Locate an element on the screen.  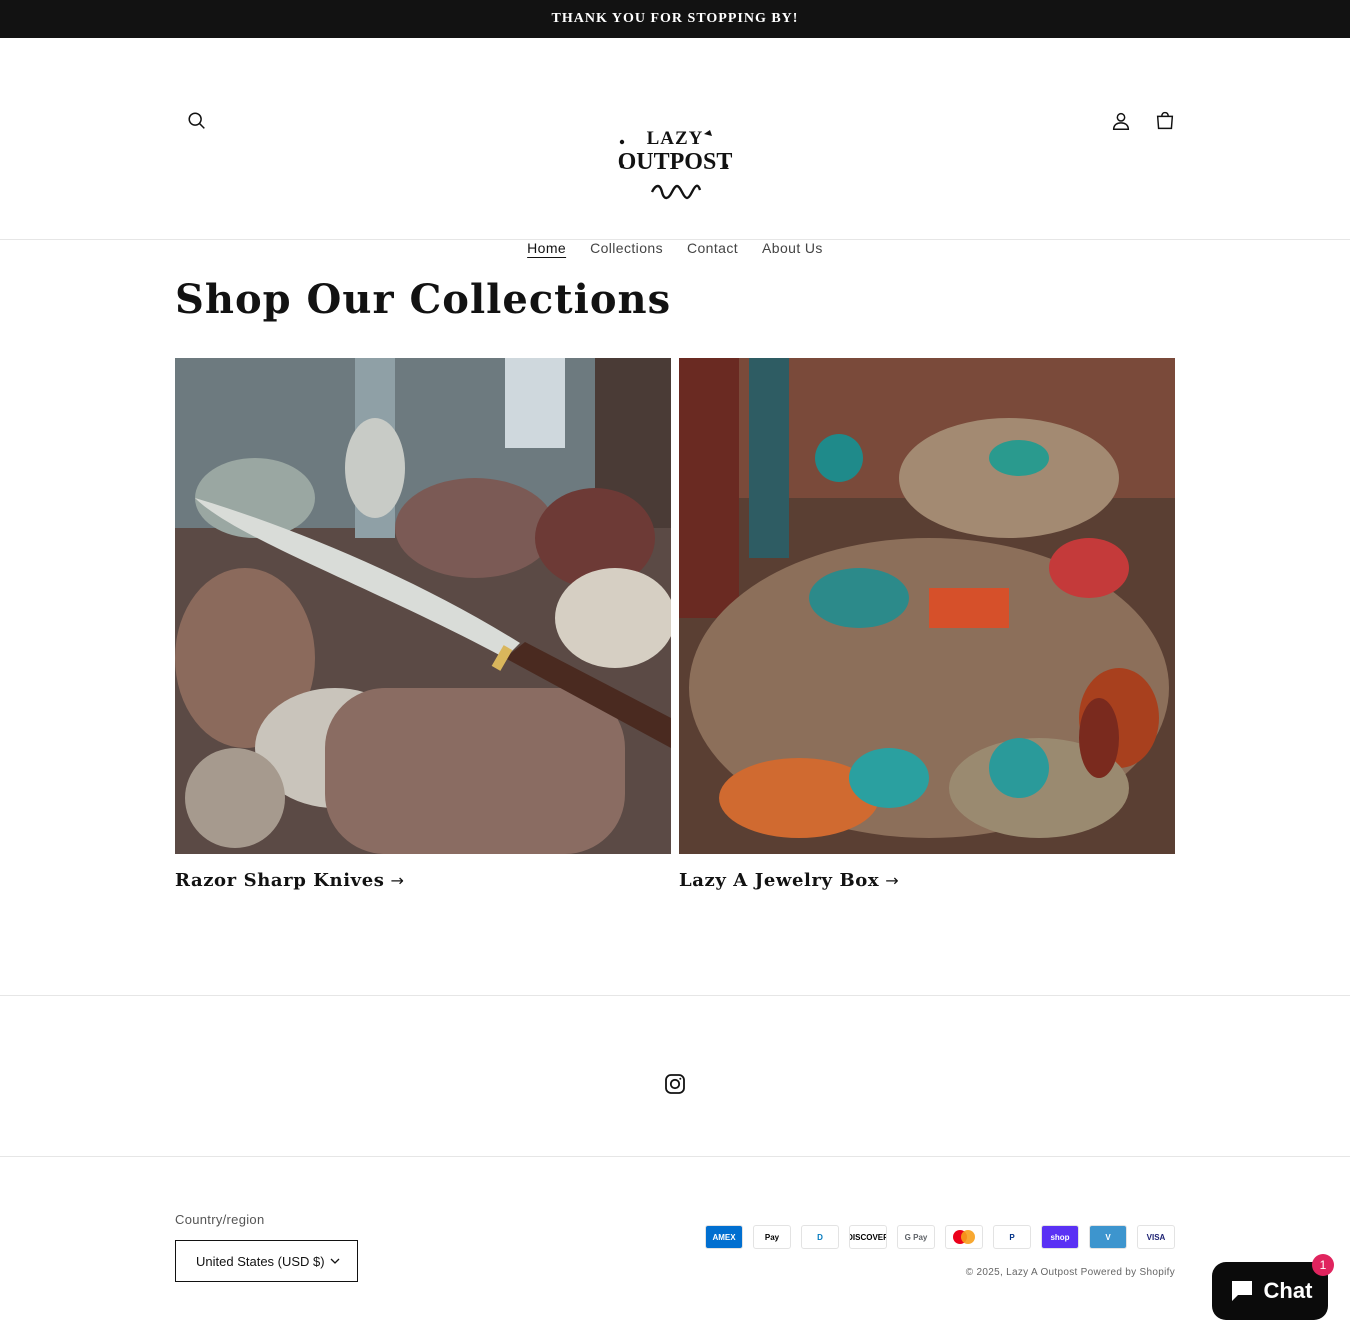
collection-card-jewelry: Lazy A Jewelry Box → is located at coordinates (927, 624).